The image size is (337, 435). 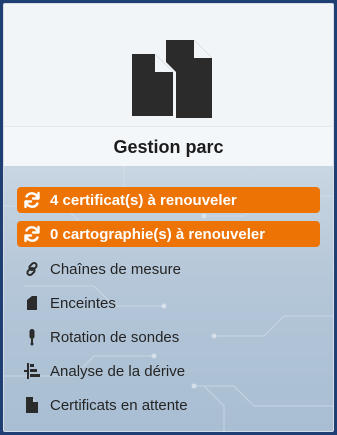 What do you see at coordinates (143, 200) in the screenshot?
I see `alert-label: 4 certificat(s) à renouveler` at bounding box center [143, 200].